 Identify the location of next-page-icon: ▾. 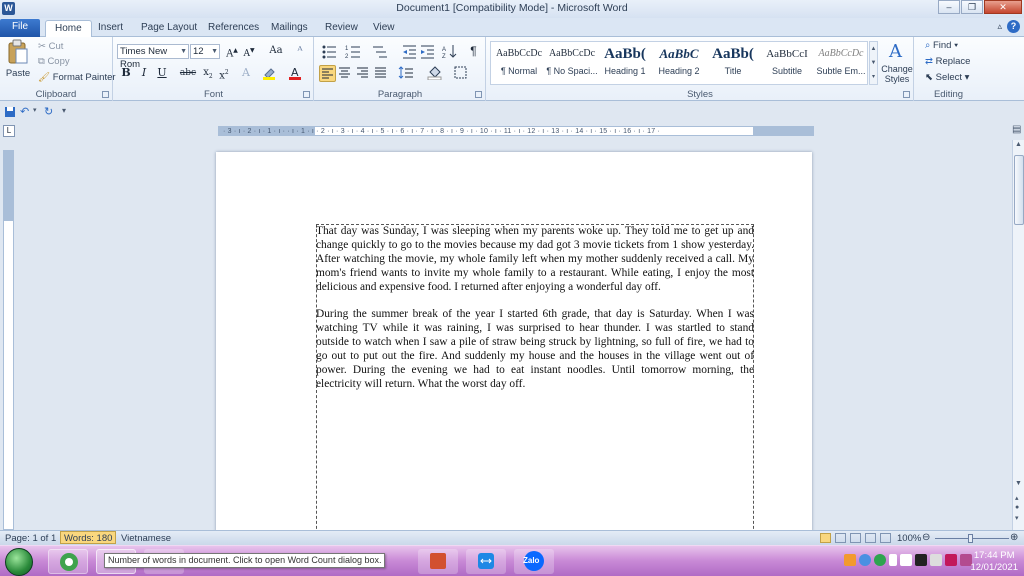
(1017, 518).